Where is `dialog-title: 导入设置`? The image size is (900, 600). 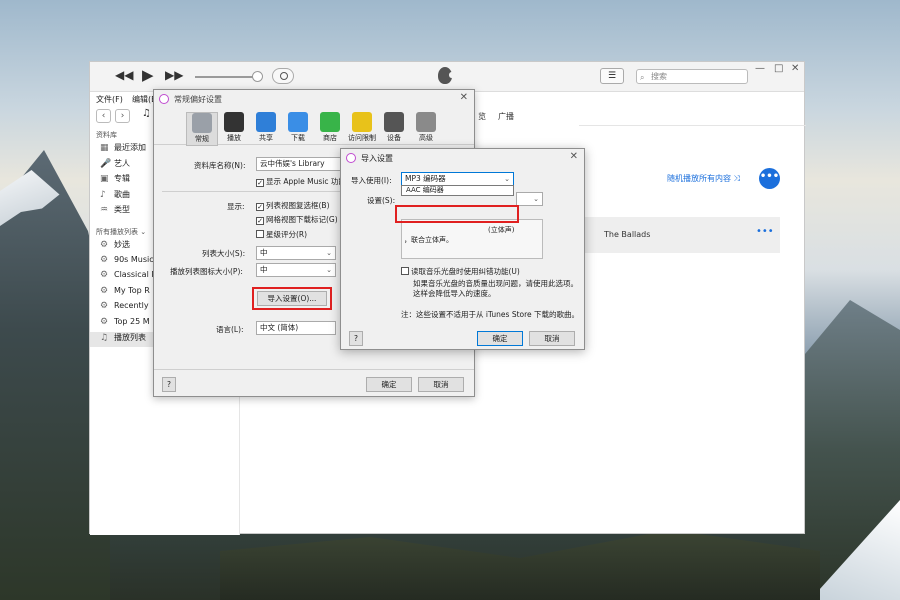 dialog-title: 导入设置 is located at coordinates (377, 158).